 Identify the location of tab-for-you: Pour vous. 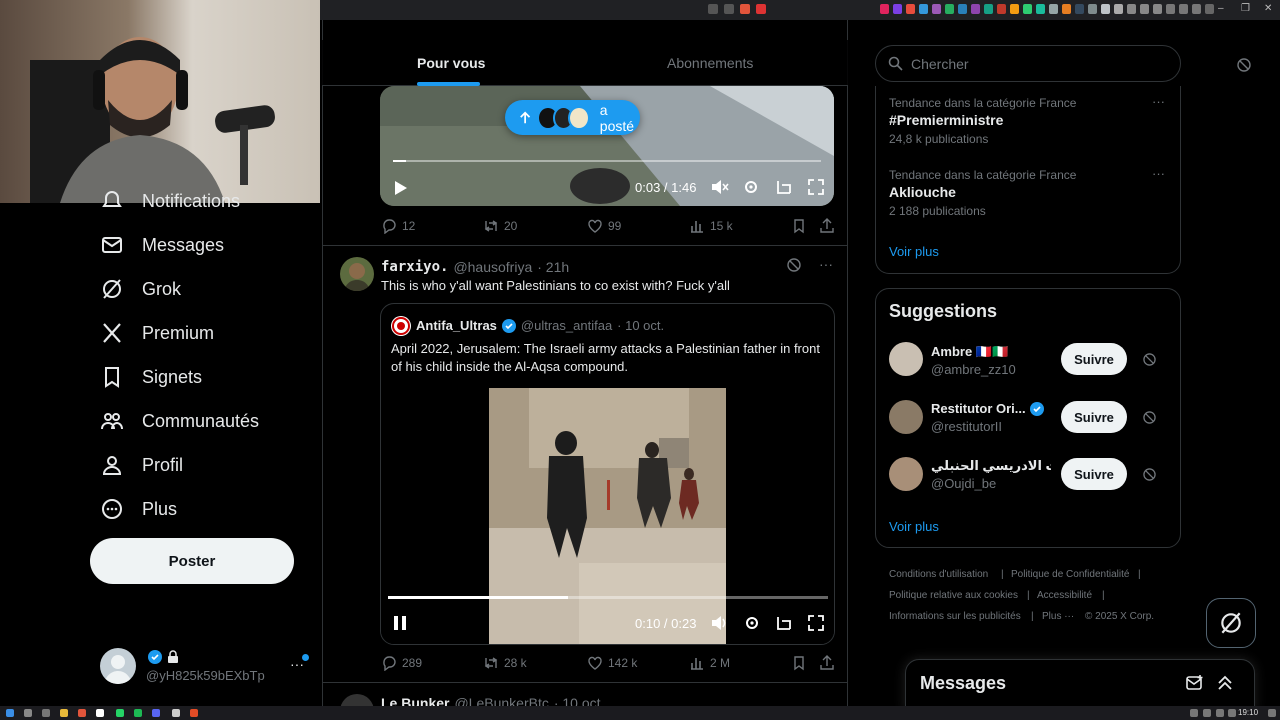
(451, 63).